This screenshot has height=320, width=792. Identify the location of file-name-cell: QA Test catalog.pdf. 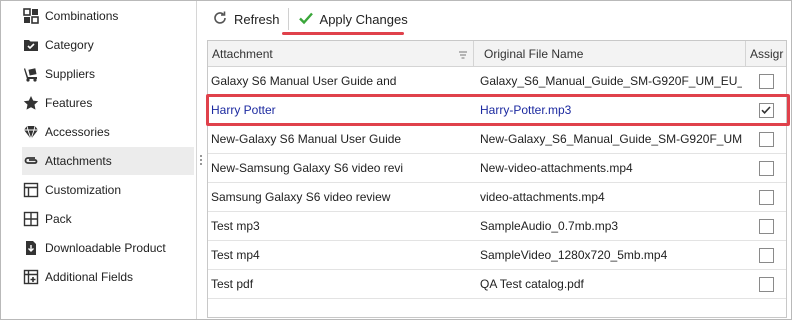
(532, 284).